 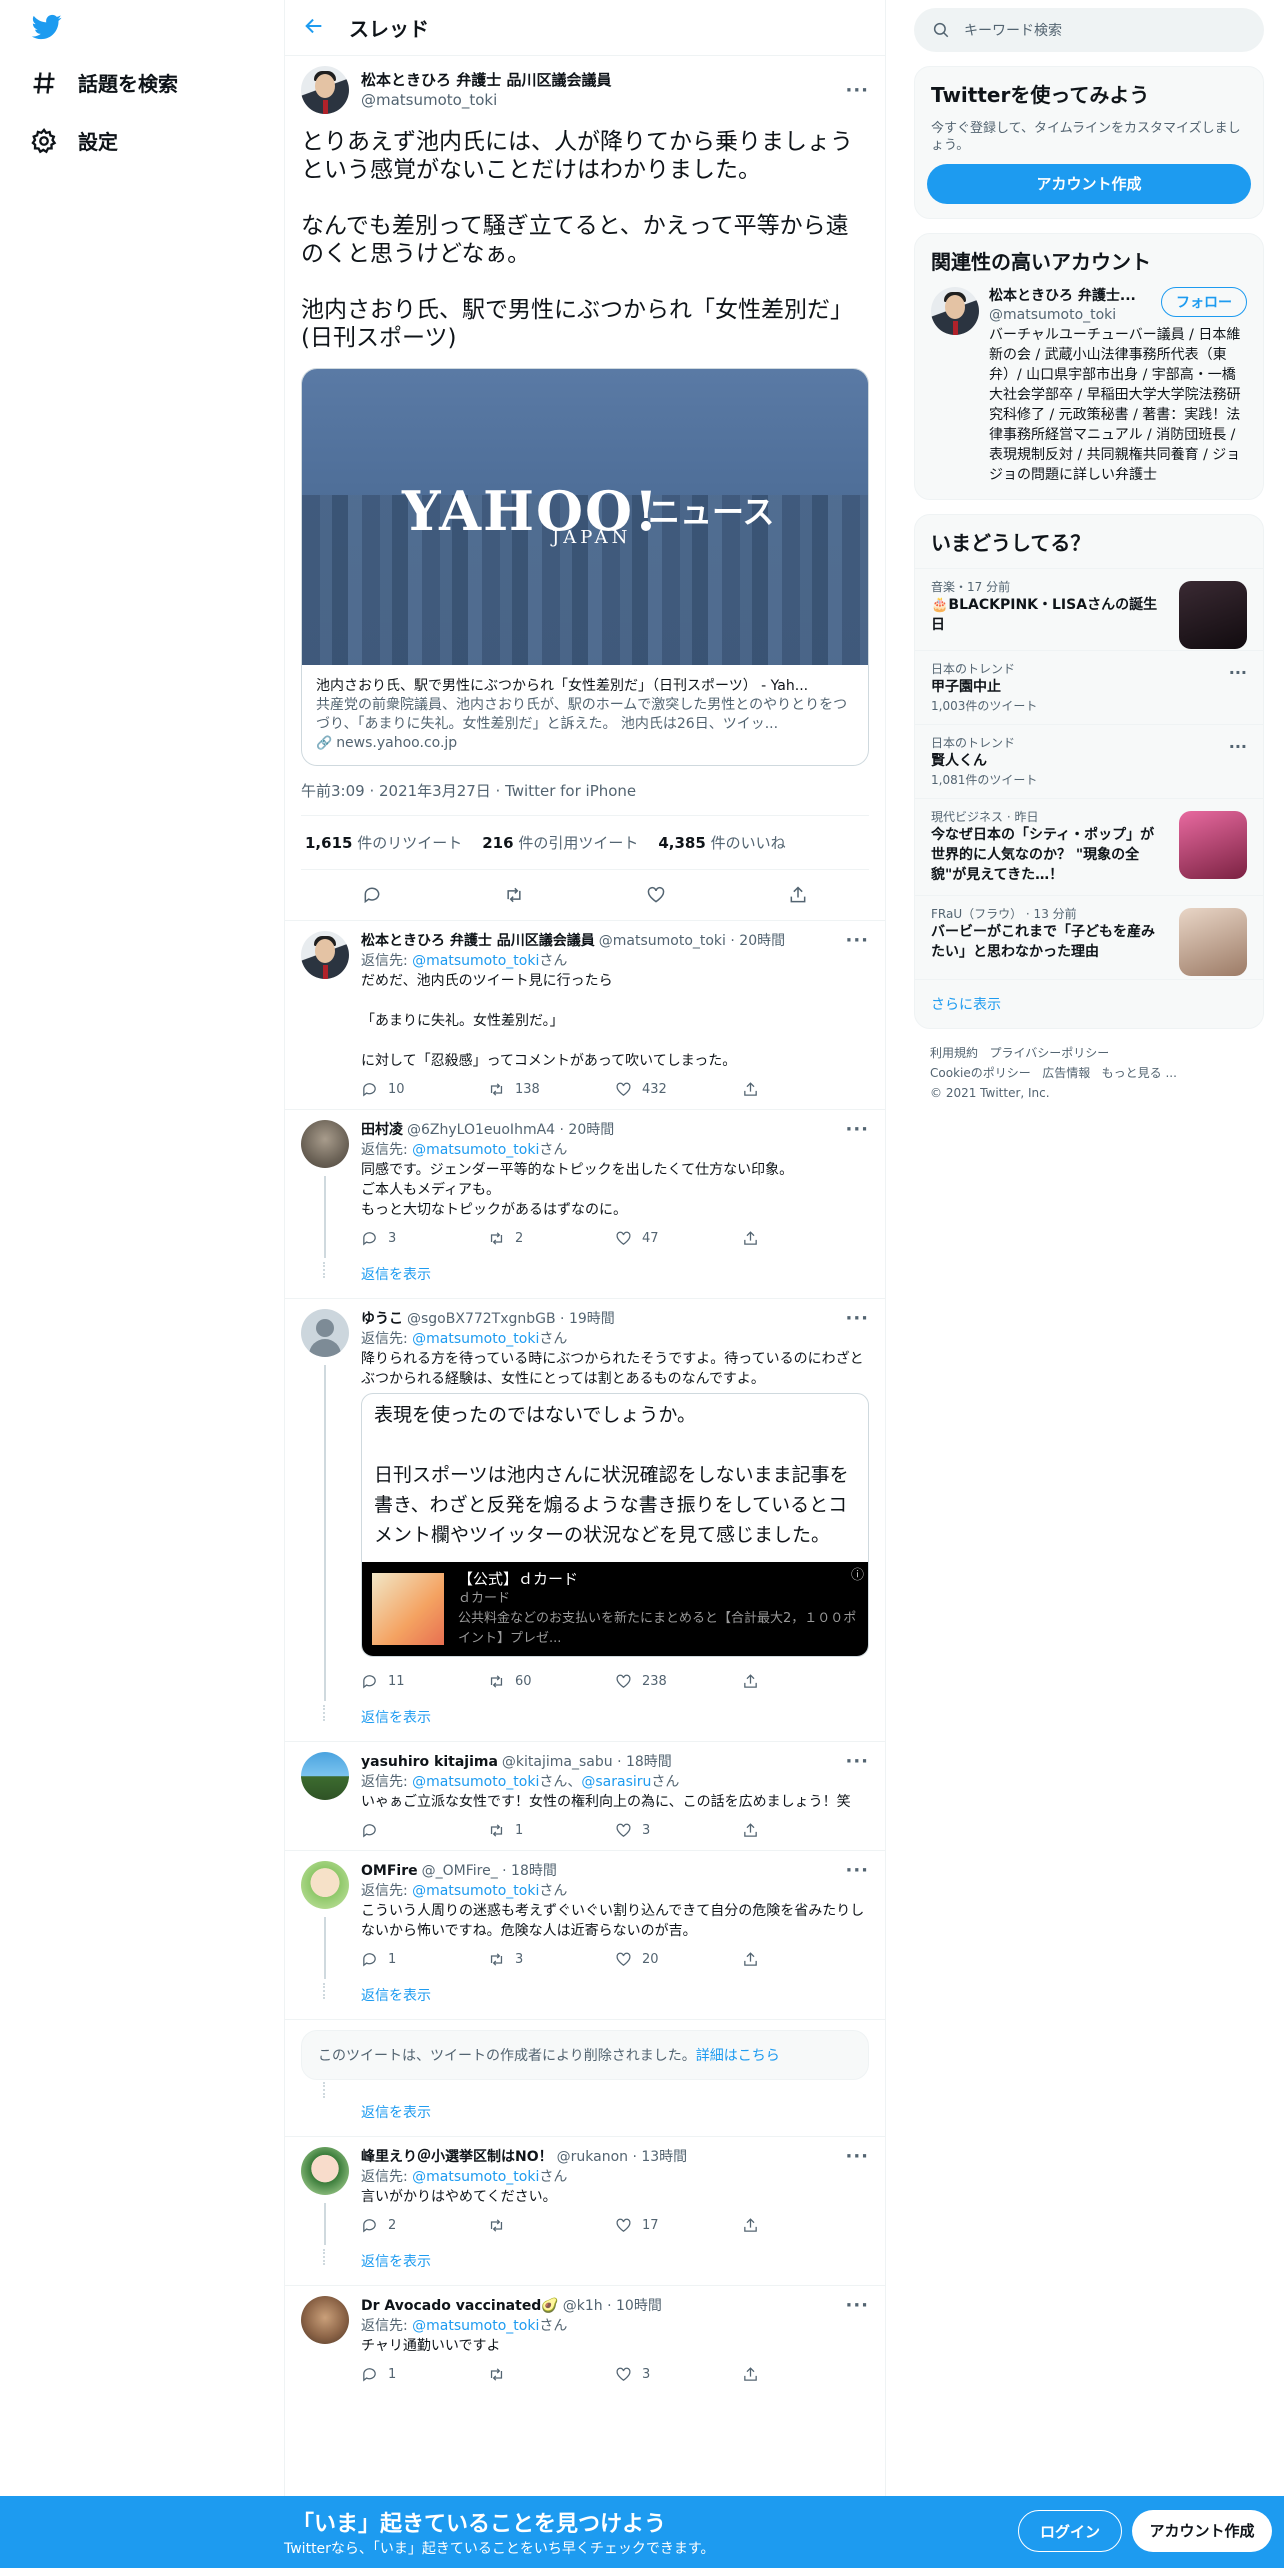 I want to click on footer-link-ads: 広告情報, so click(x=1066, y=1073).